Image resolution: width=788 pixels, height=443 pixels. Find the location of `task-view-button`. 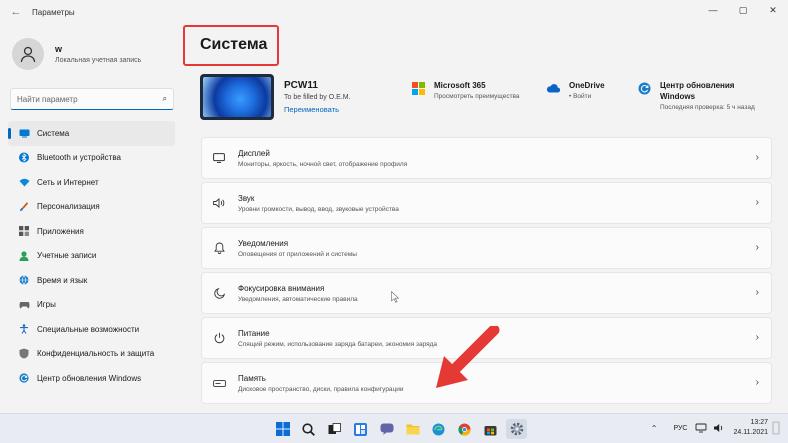

task-view-button is located at coordinates (334, 429).